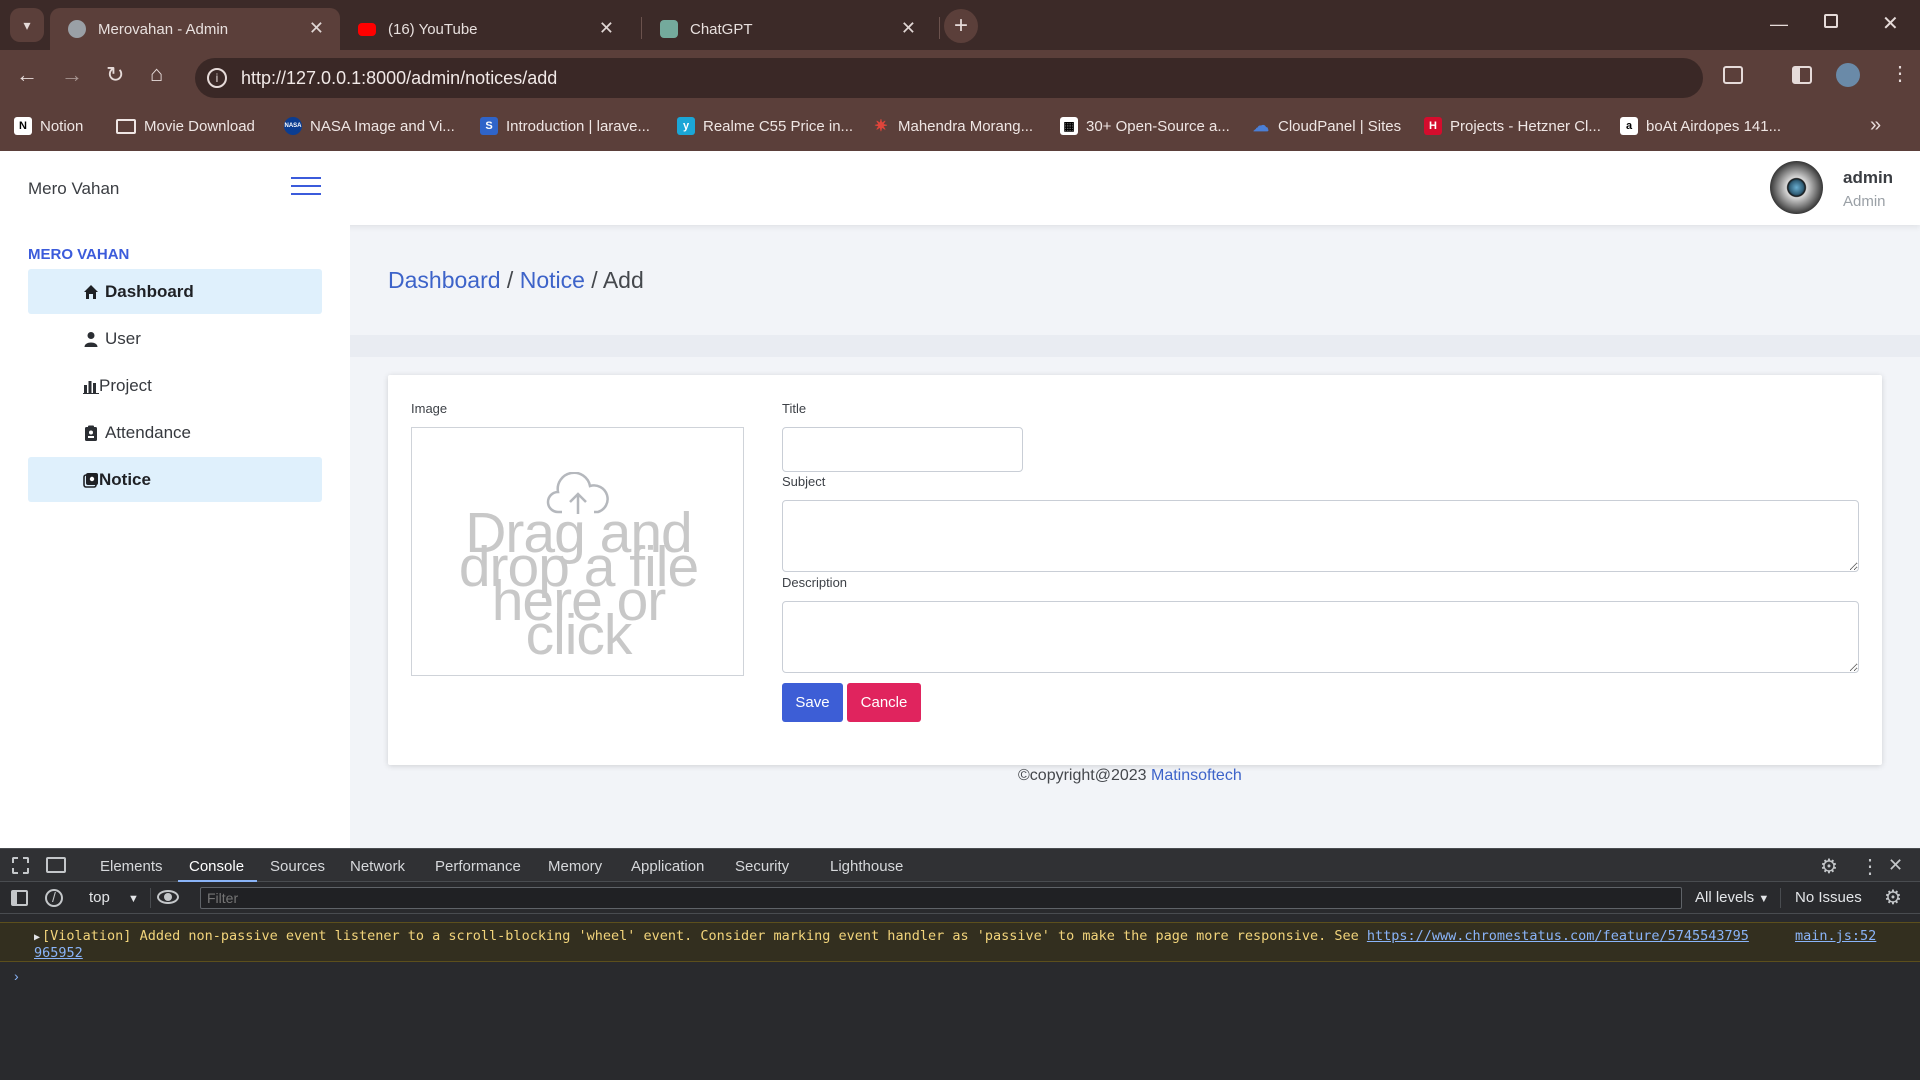 This screenshot has width=1920, height=1080. What do you see at coordinates (73, 189) in the screenshot?
I see `brand-name: Mero Vahan` at bounding box center [73, 189].